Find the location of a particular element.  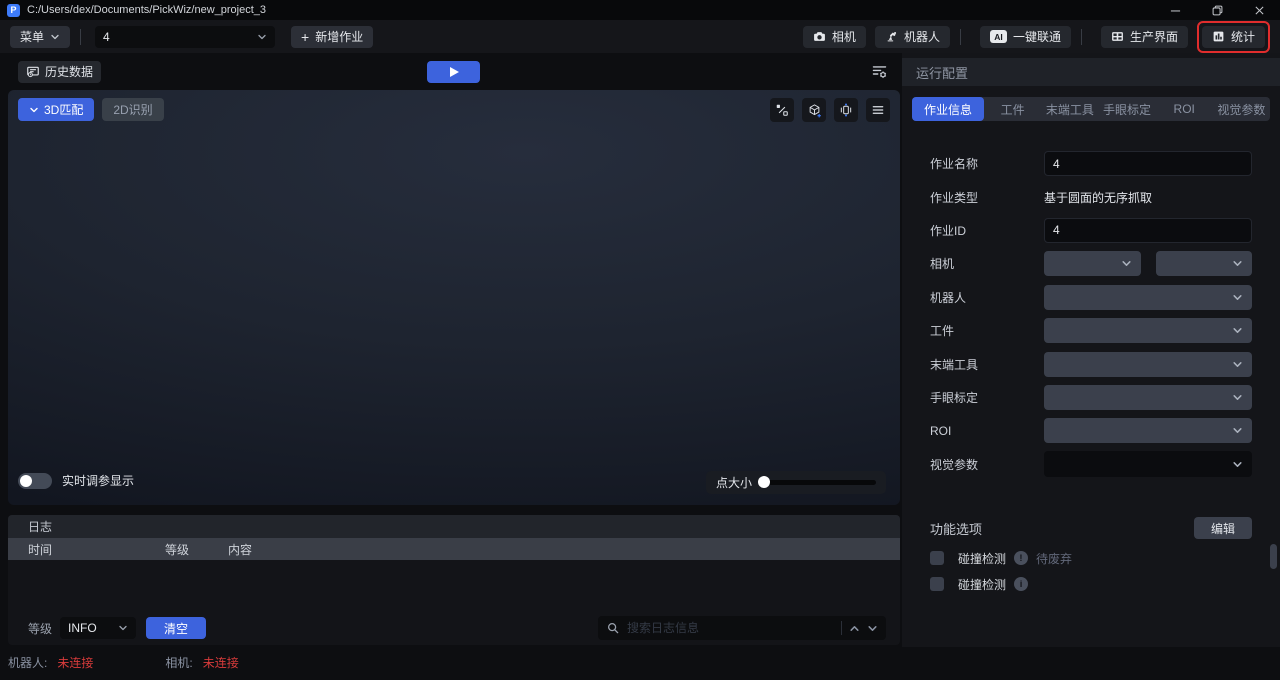

stats-highlight-box: 统计 is located at coordinates (1233, 36).